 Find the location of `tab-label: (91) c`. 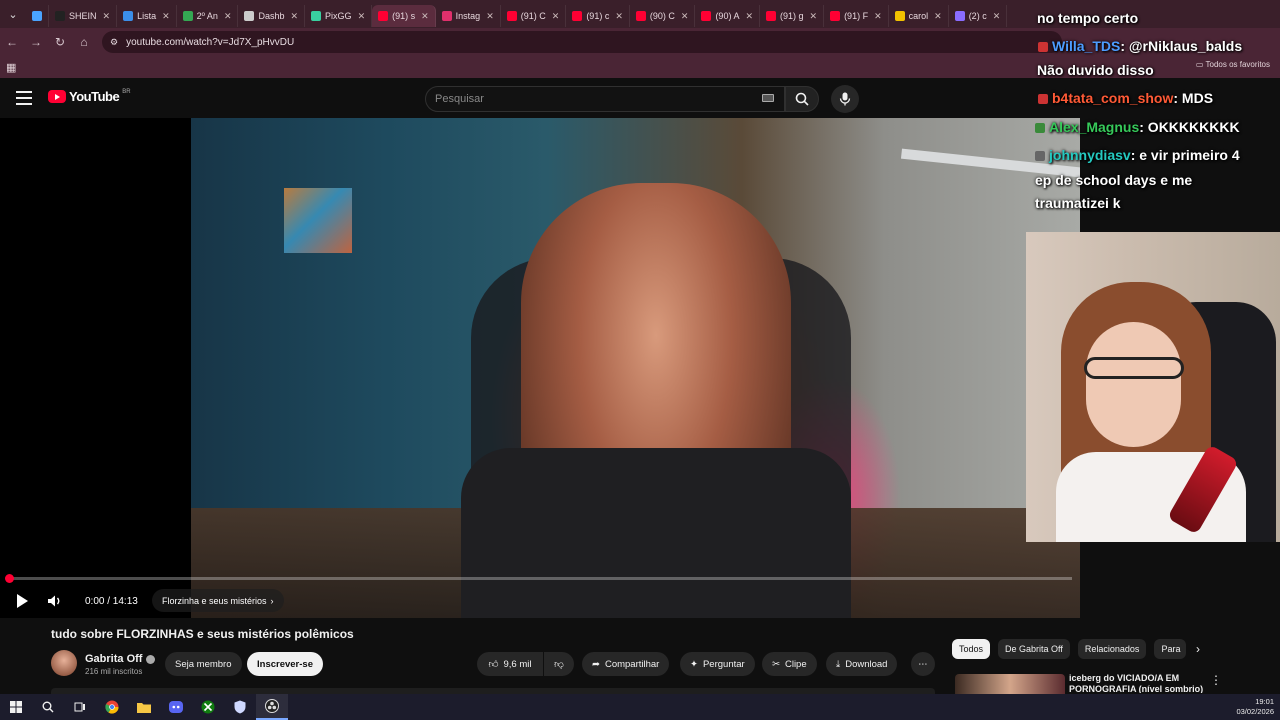

tab-label: (91) c is located at coordinates (598, 16).